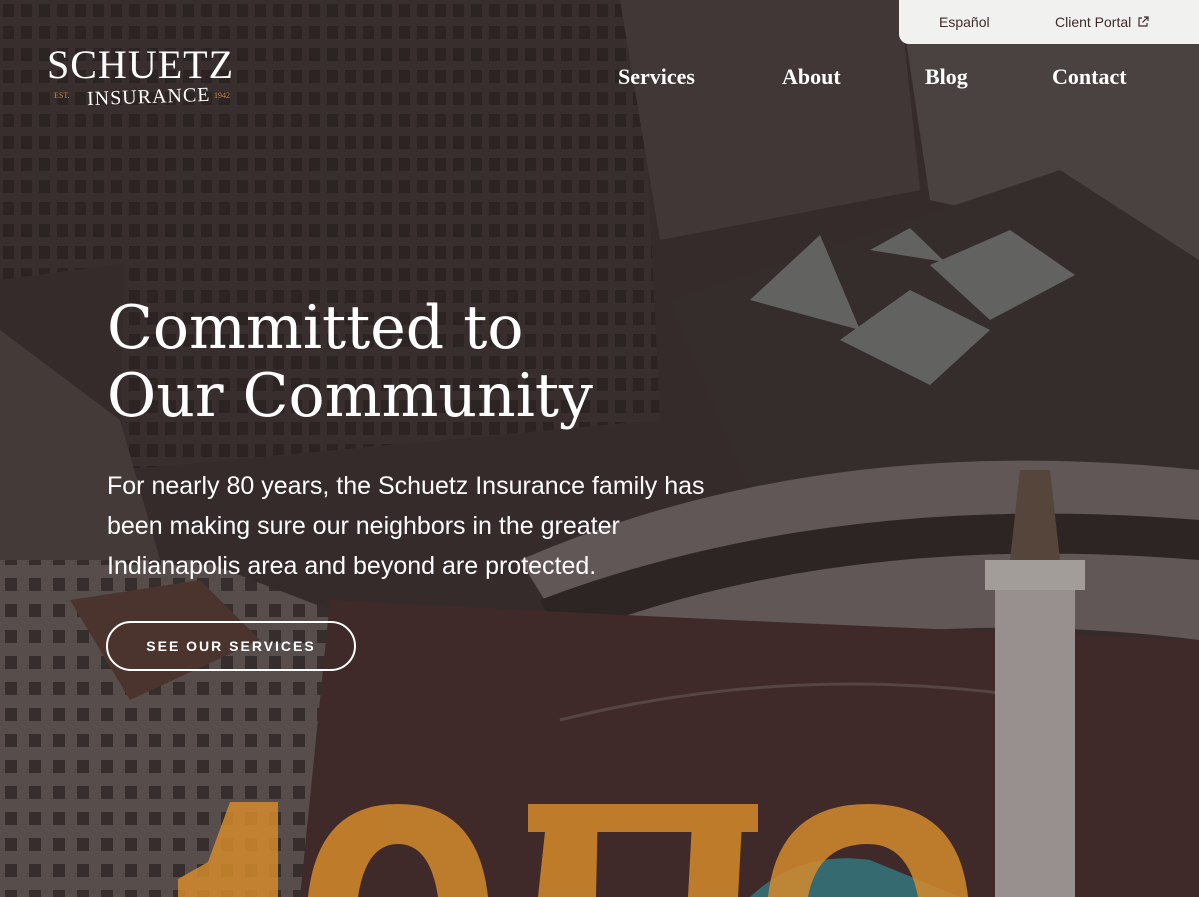  Describe the element at coordinates (598, 840) in the screenshot. I see `decorative-year-graphic` at that location.